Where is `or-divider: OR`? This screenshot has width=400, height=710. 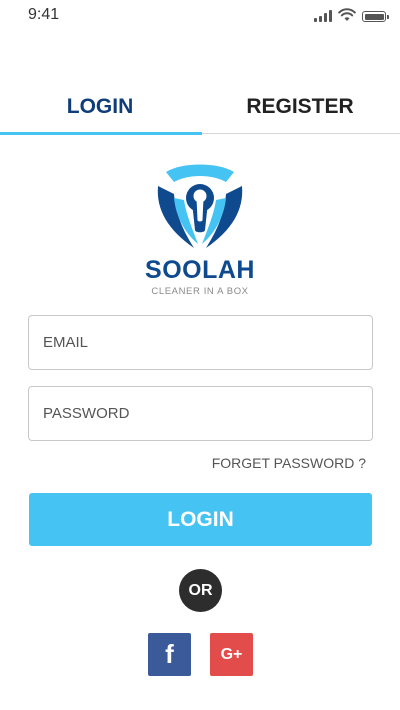
or-divider: OR is located at coordinates (200, 590).